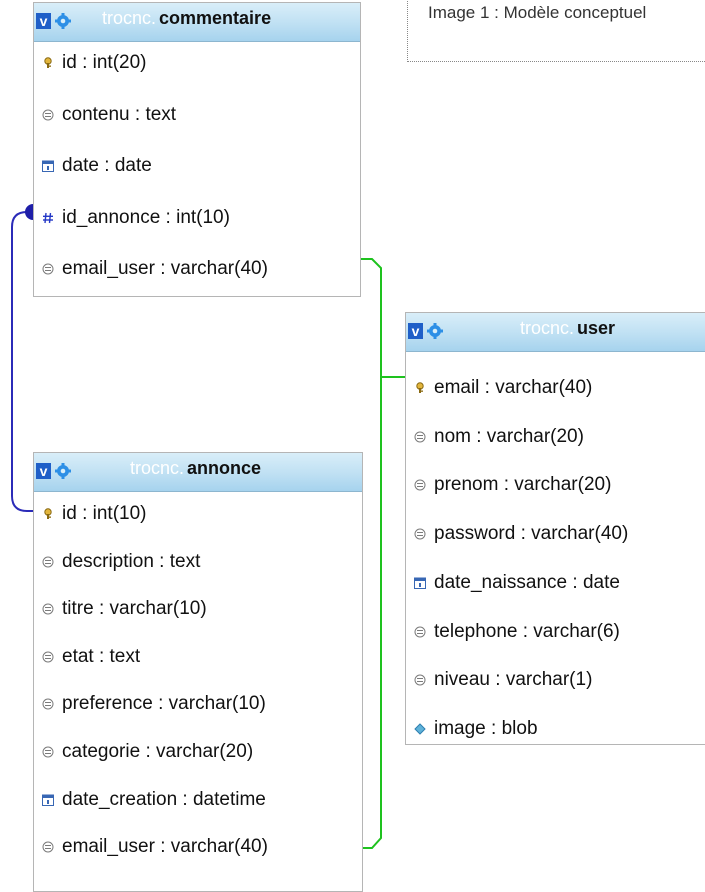 Image resolution: width=705 pixels, height=892 pixels. Describe the element at coordinates (29, 212) in the screenshot. I see `relation-commentaire-end` at that location.